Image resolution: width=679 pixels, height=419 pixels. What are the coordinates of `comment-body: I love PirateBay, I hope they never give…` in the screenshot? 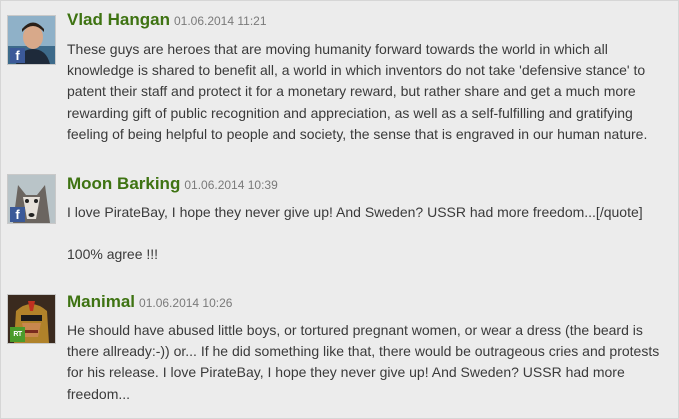 It's located at (369, 233).